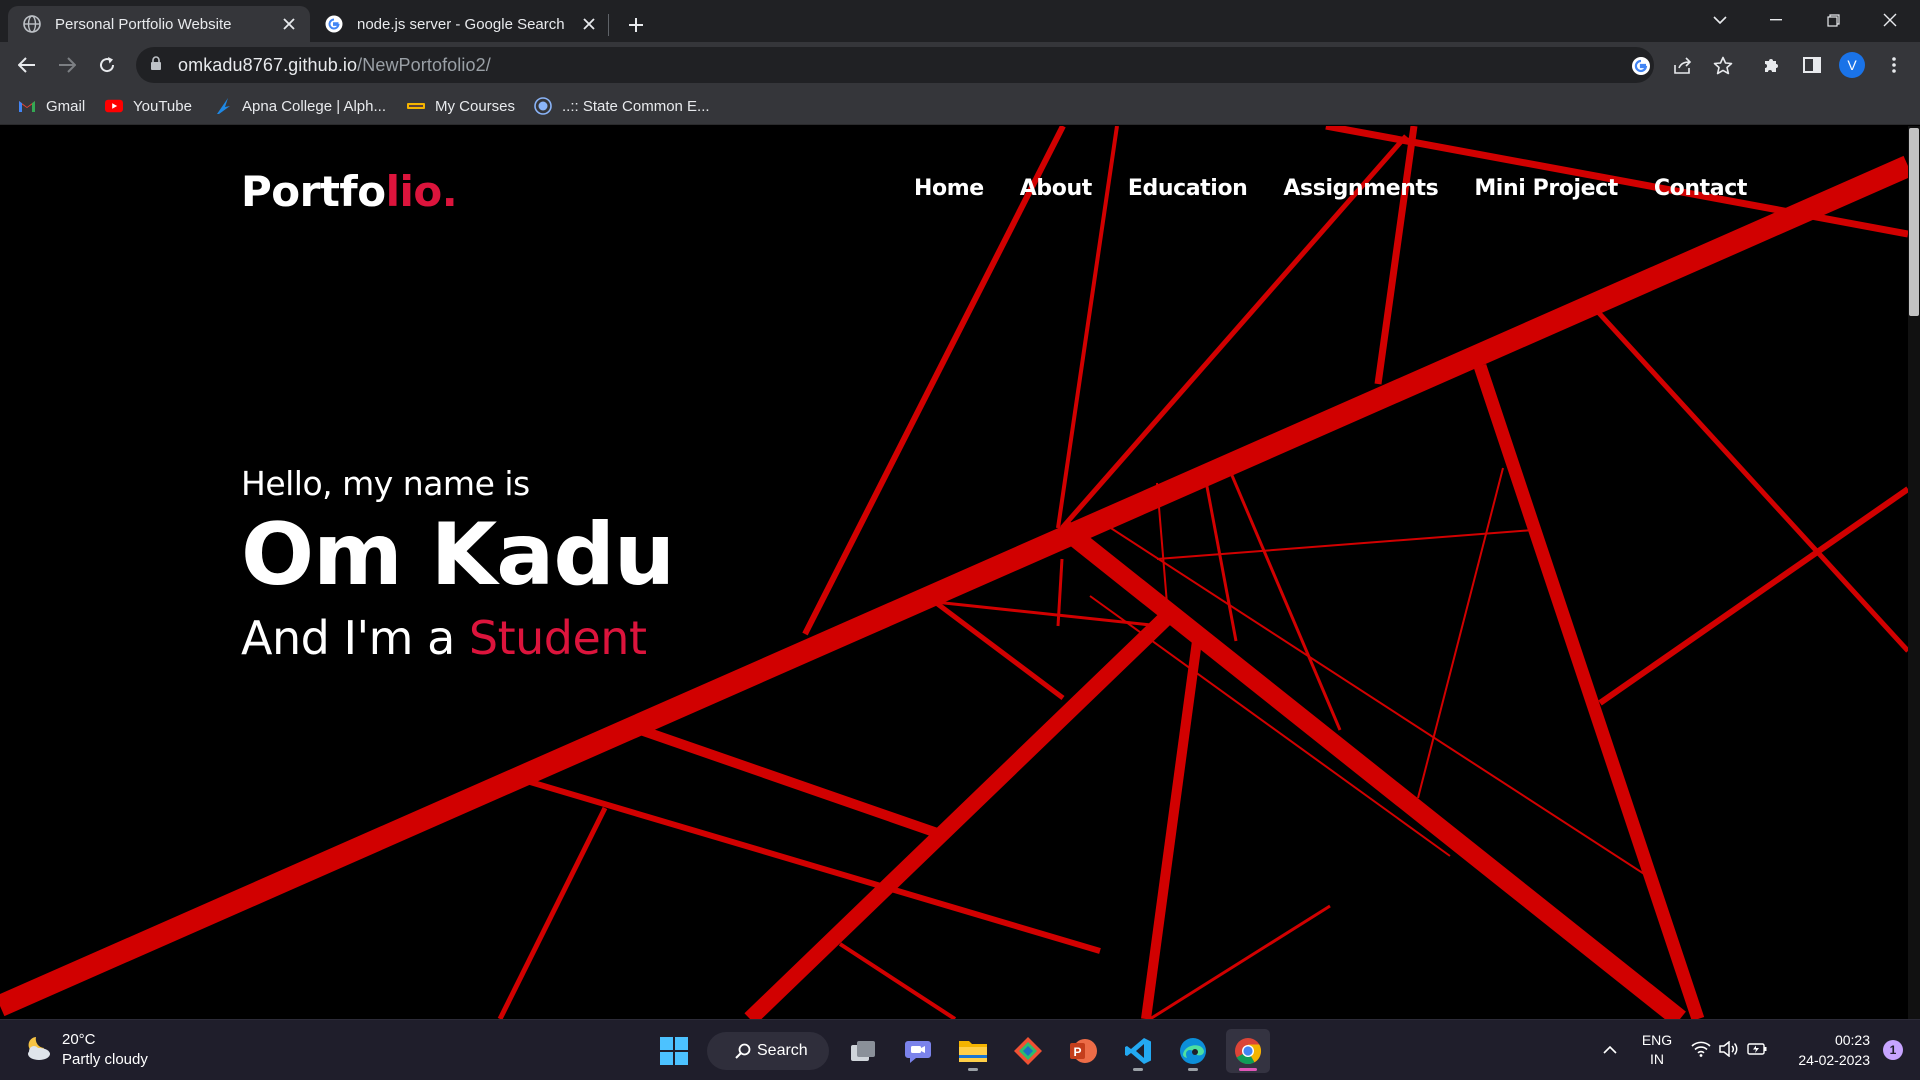 The image size is (1920, 1080). I want to click on hero-role: Student, so click(557, 638).